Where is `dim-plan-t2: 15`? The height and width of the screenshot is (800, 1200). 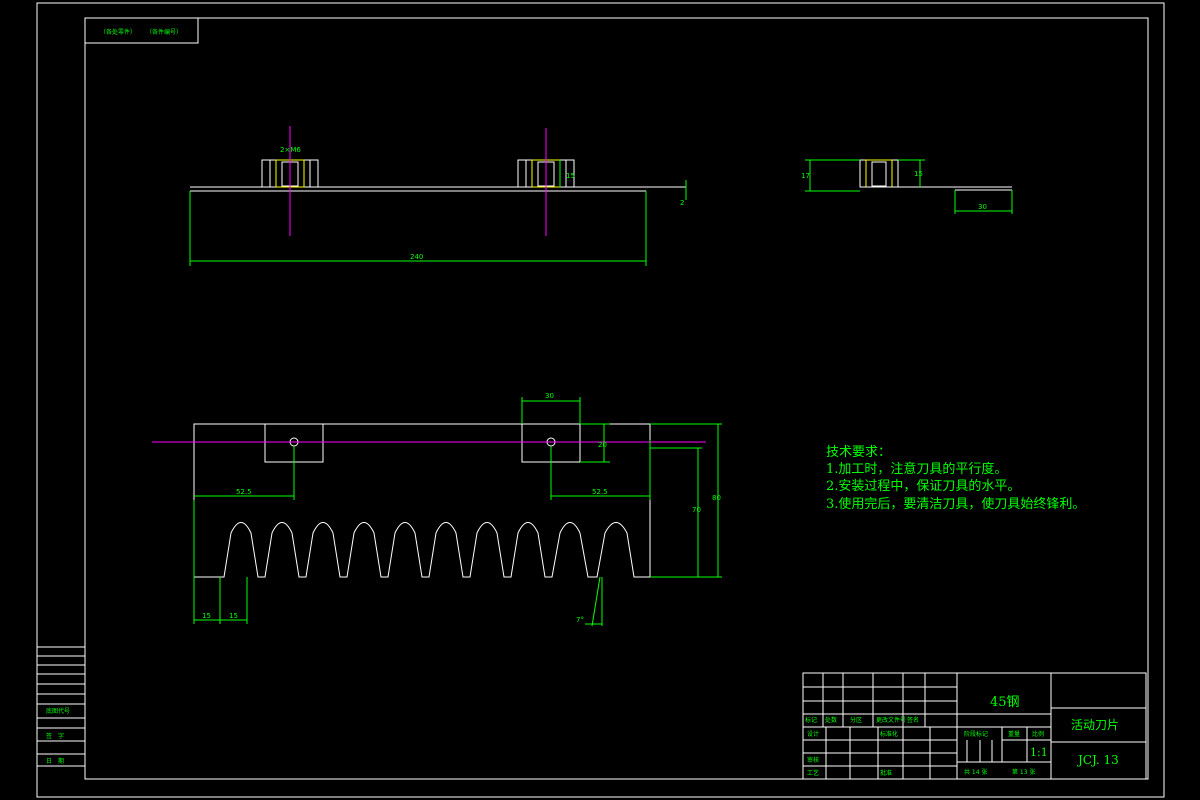
dim-plan-t2: 15 is located at coordinates (233, 616).